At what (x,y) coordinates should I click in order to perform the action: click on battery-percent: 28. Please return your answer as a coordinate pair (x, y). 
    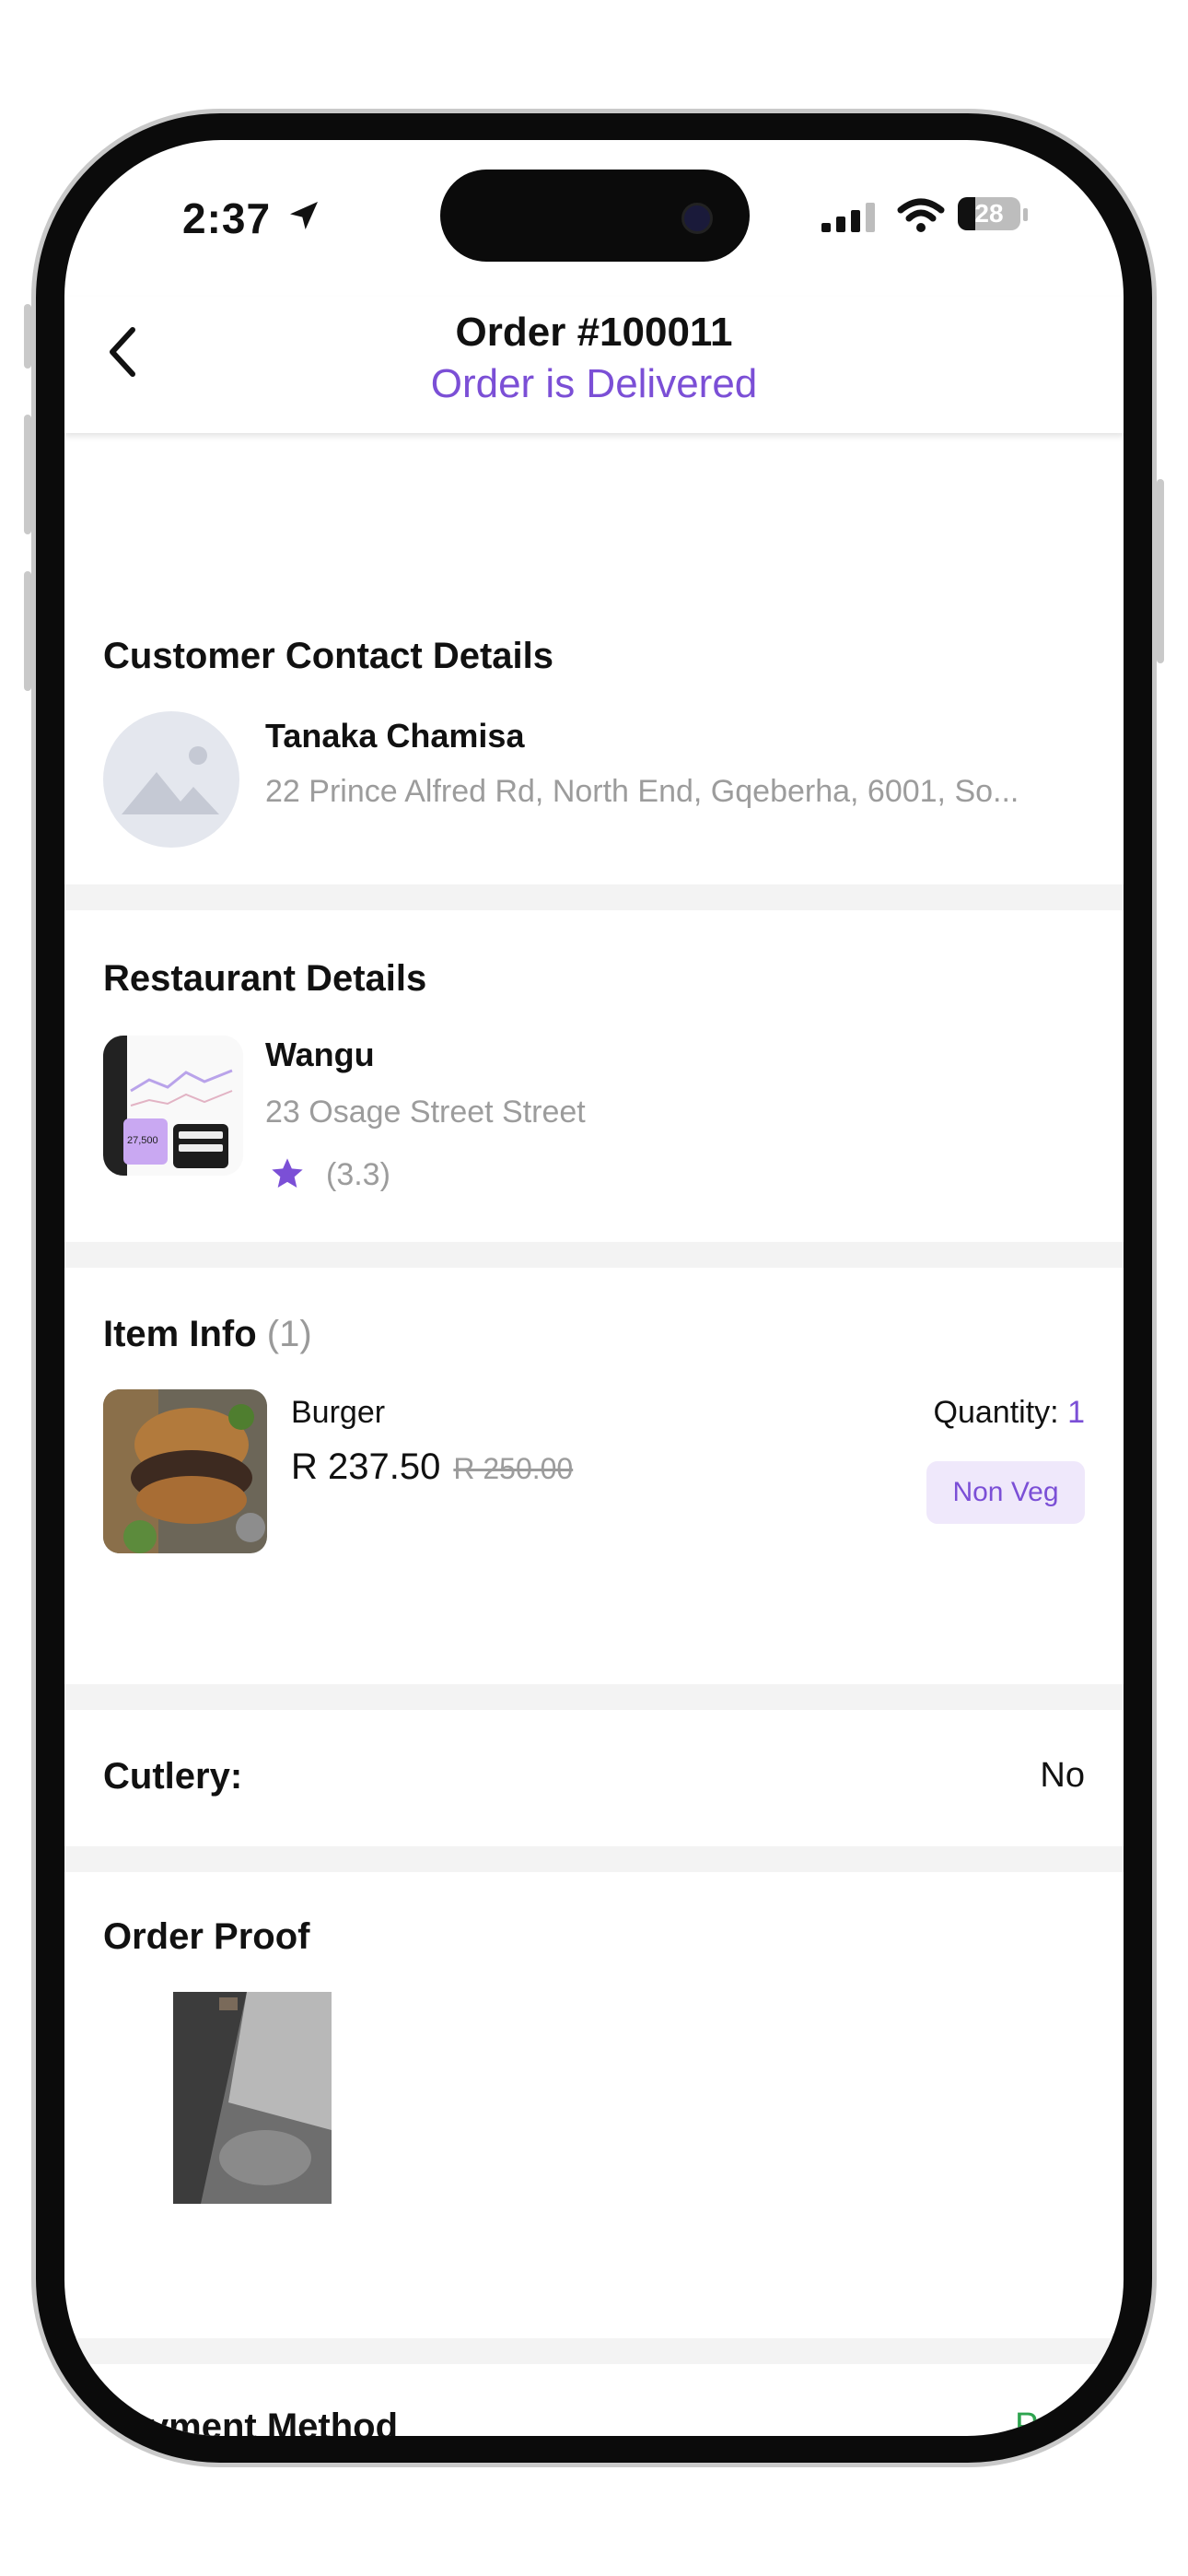
    Looking at the image, I should click on (989, 213).